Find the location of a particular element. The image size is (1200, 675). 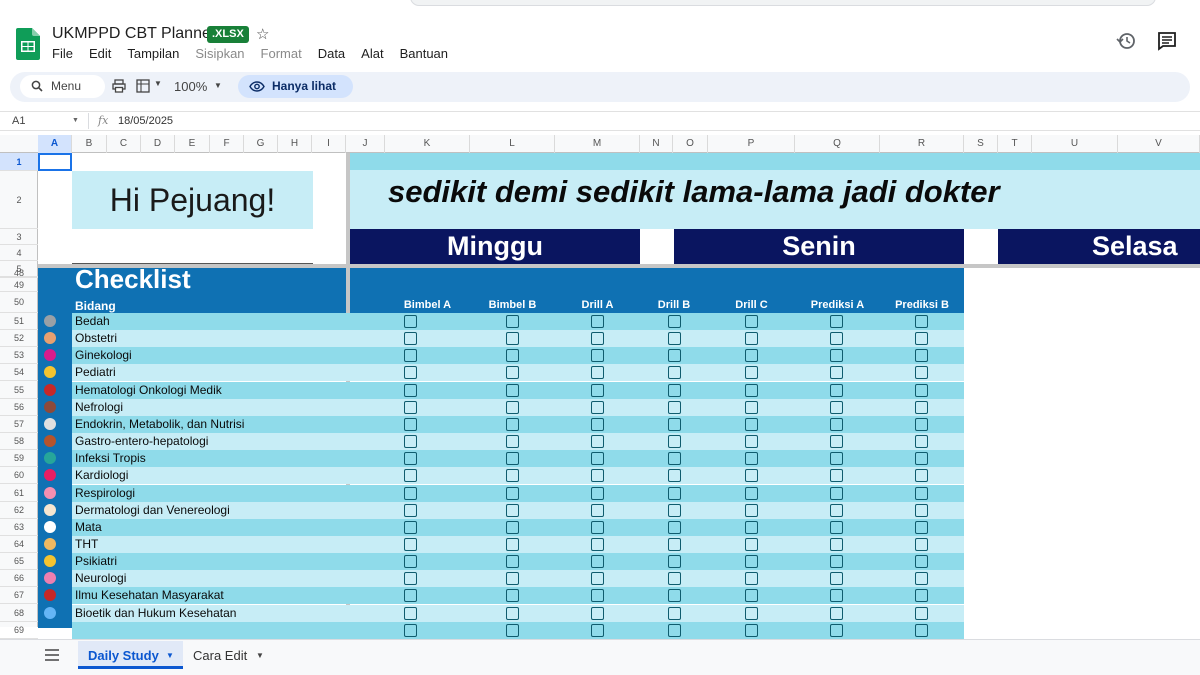

sheets-logo-icon is located at coordinates (28, 44).